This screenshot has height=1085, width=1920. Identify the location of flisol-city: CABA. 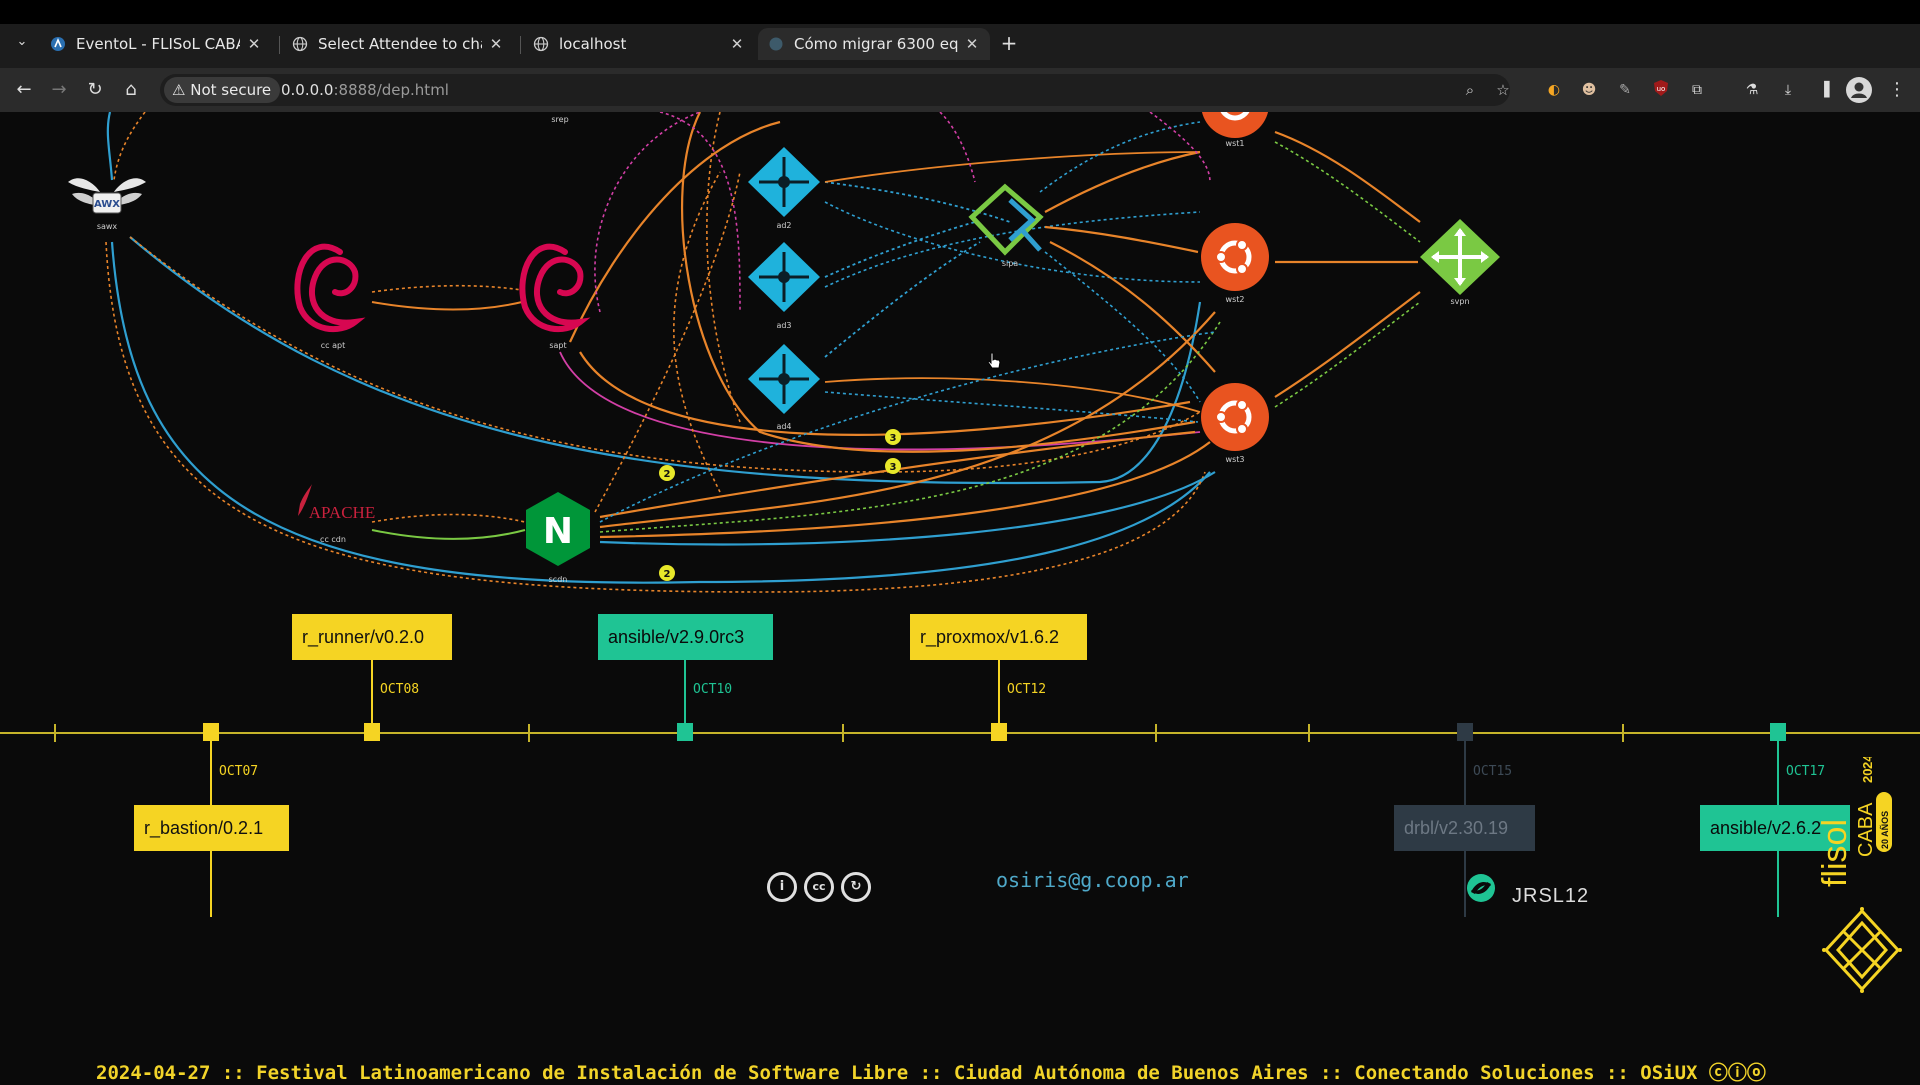
(1866, 829).